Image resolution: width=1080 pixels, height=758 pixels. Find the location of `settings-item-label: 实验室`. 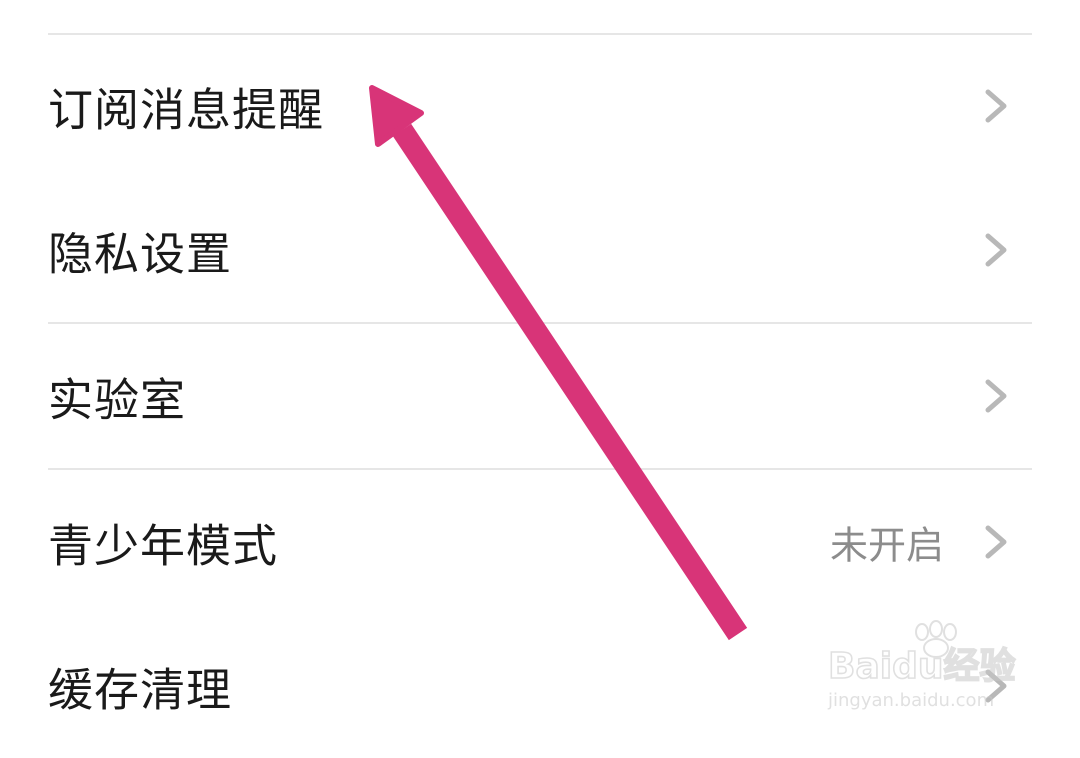

settings-item-label: 实验室 is located at coordinates (117, 400).